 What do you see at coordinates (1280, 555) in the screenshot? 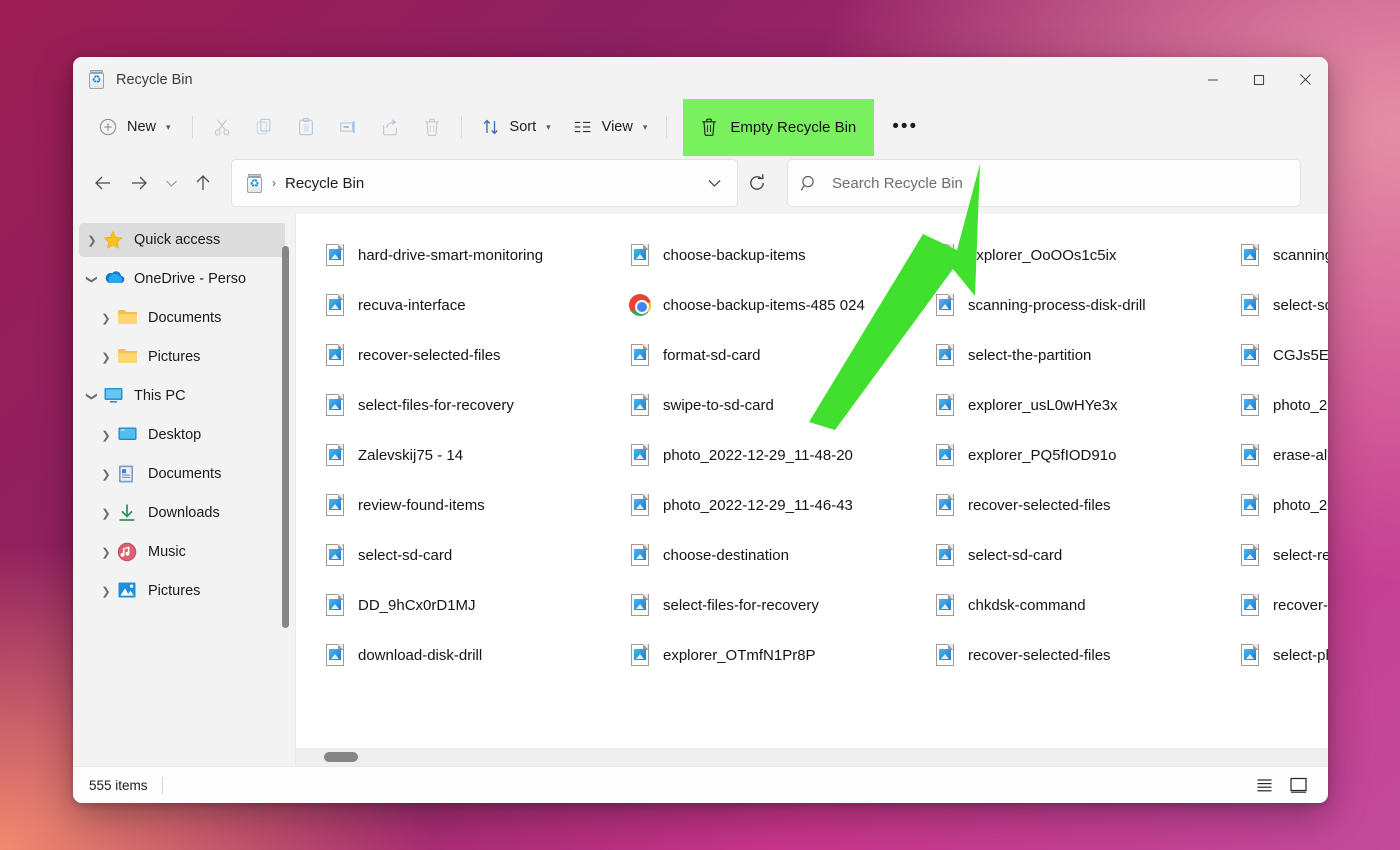
I see `file-list-item: select-recer` at bounding box center [1280, 555].